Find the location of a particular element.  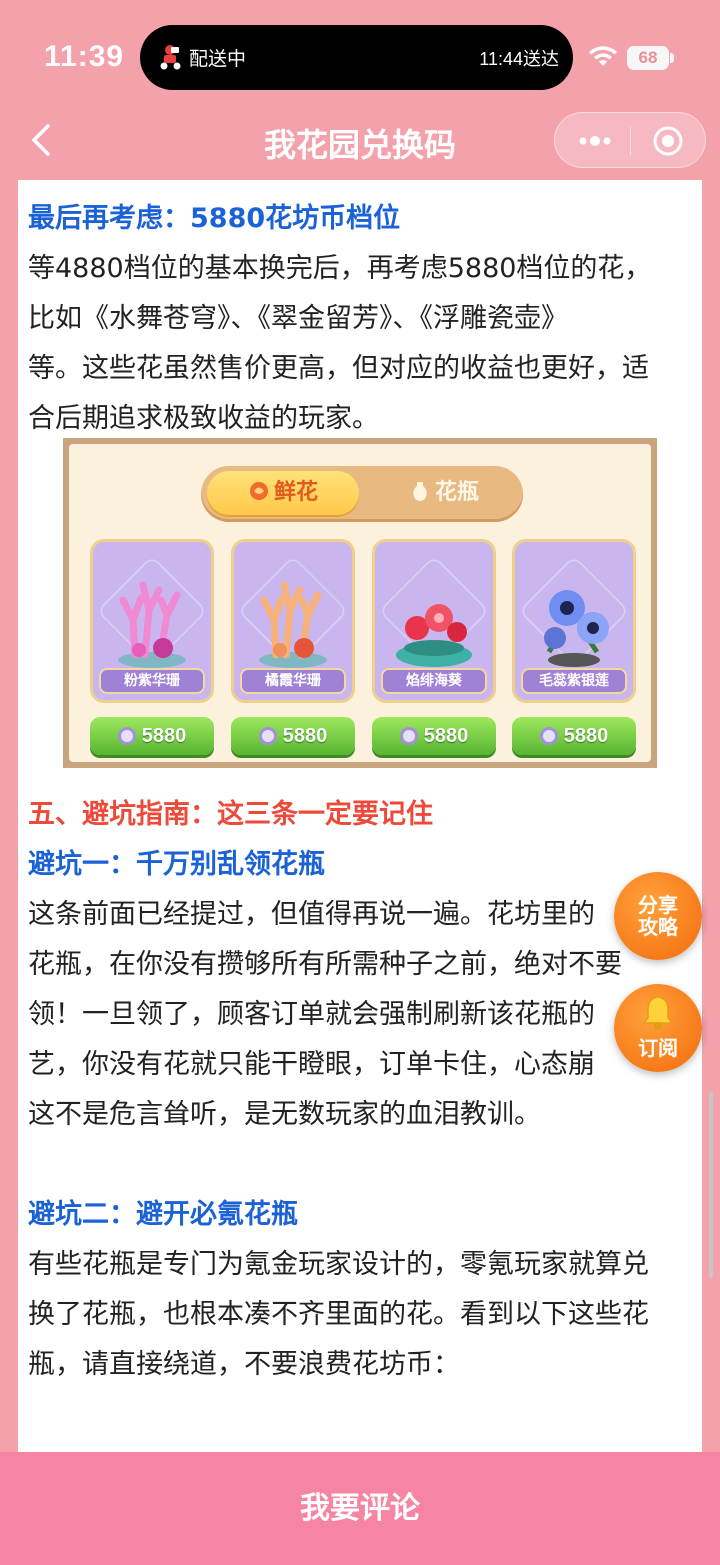

flower-name: 粉紫华珊 is located at coordinates (152, 681).